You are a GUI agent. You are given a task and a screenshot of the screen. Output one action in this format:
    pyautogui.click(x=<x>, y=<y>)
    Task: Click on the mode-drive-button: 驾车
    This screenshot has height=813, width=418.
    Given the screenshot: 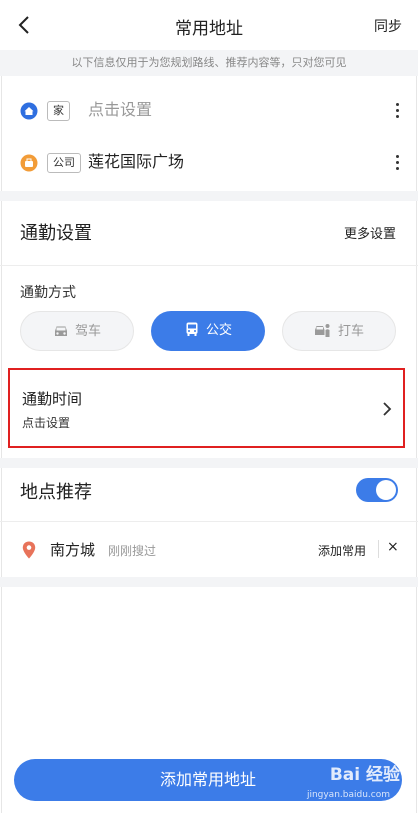 What is the action you would take?
    pyautogui.click(x=77, y=331)
    